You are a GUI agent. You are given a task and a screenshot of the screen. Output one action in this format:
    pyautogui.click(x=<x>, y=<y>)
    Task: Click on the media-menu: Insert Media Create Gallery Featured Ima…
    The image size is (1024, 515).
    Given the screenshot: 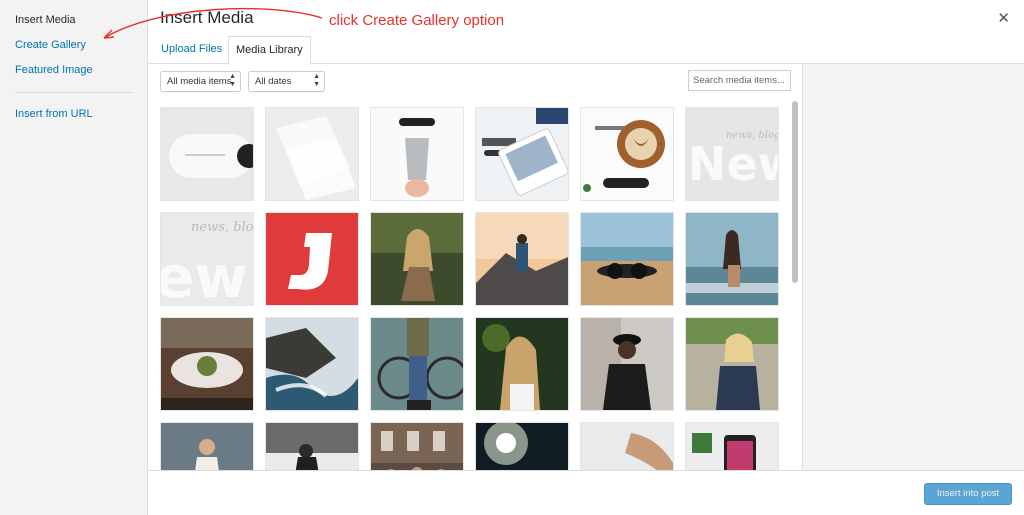 What is the action you would take?
    pyautogui.click(x=74, y=257)
    